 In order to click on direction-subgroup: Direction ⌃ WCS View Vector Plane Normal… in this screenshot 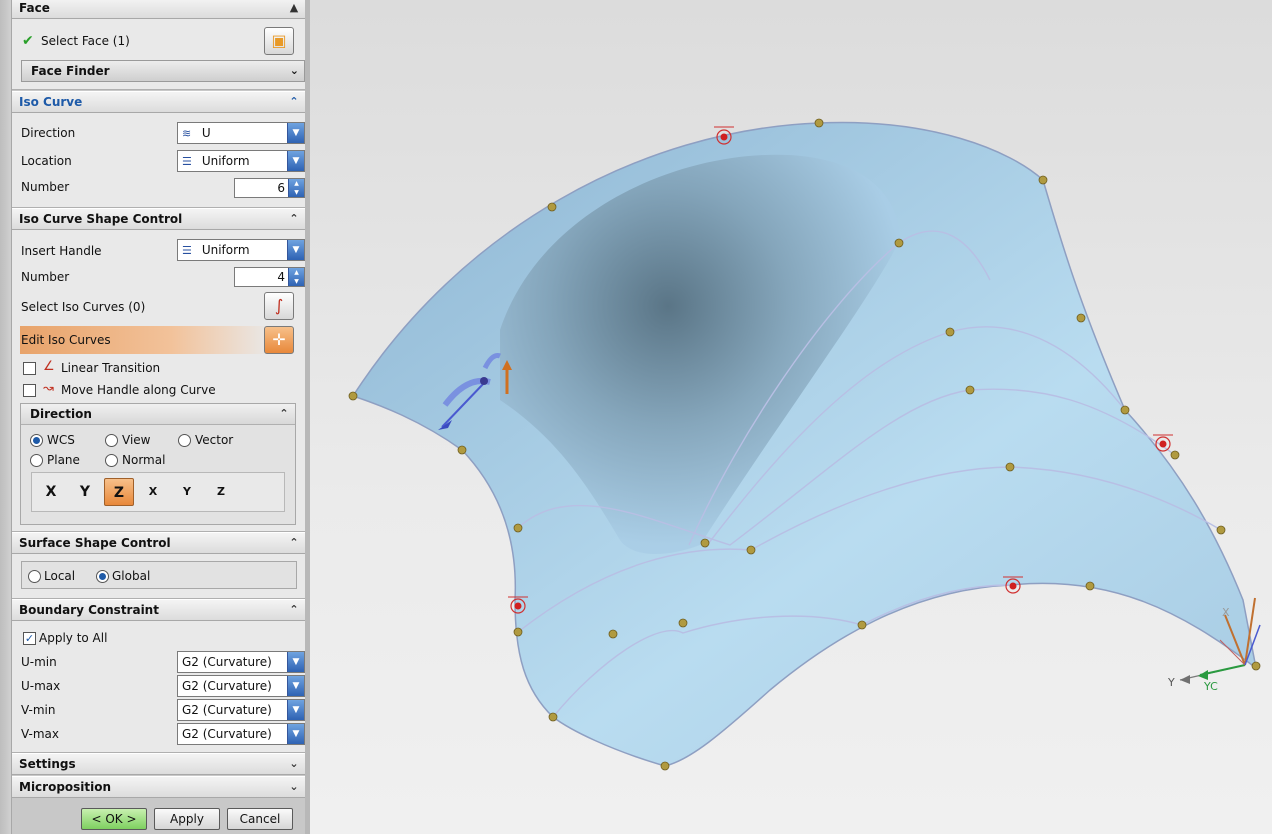, I will do `click(158, 464)`.